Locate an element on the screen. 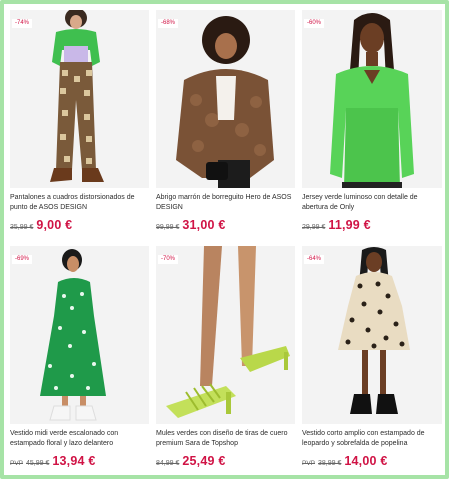 The image size is (449, 482). sale-price: 25,49 € is located at coordinates (204, 461).